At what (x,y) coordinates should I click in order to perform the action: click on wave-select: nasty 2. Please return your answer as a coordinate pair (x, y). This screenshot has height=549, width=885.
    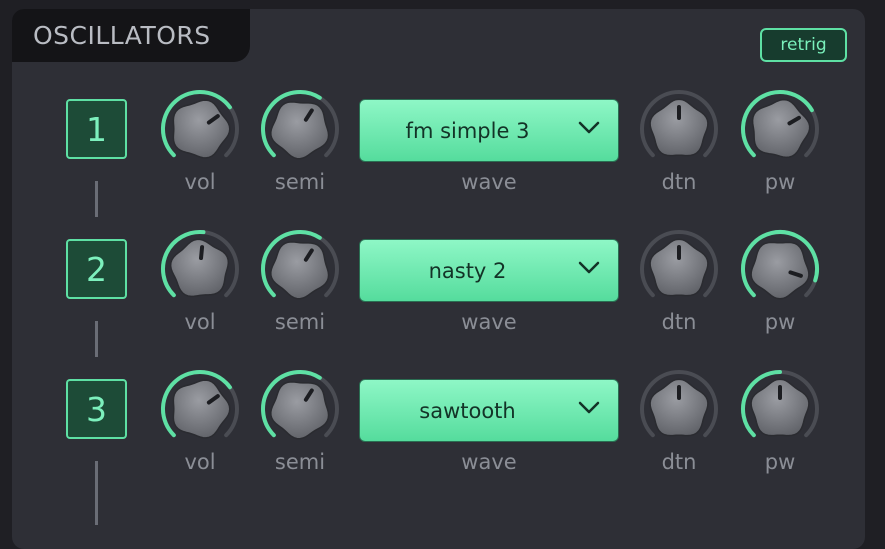
    Looking at the image, I should click on (489, 270).